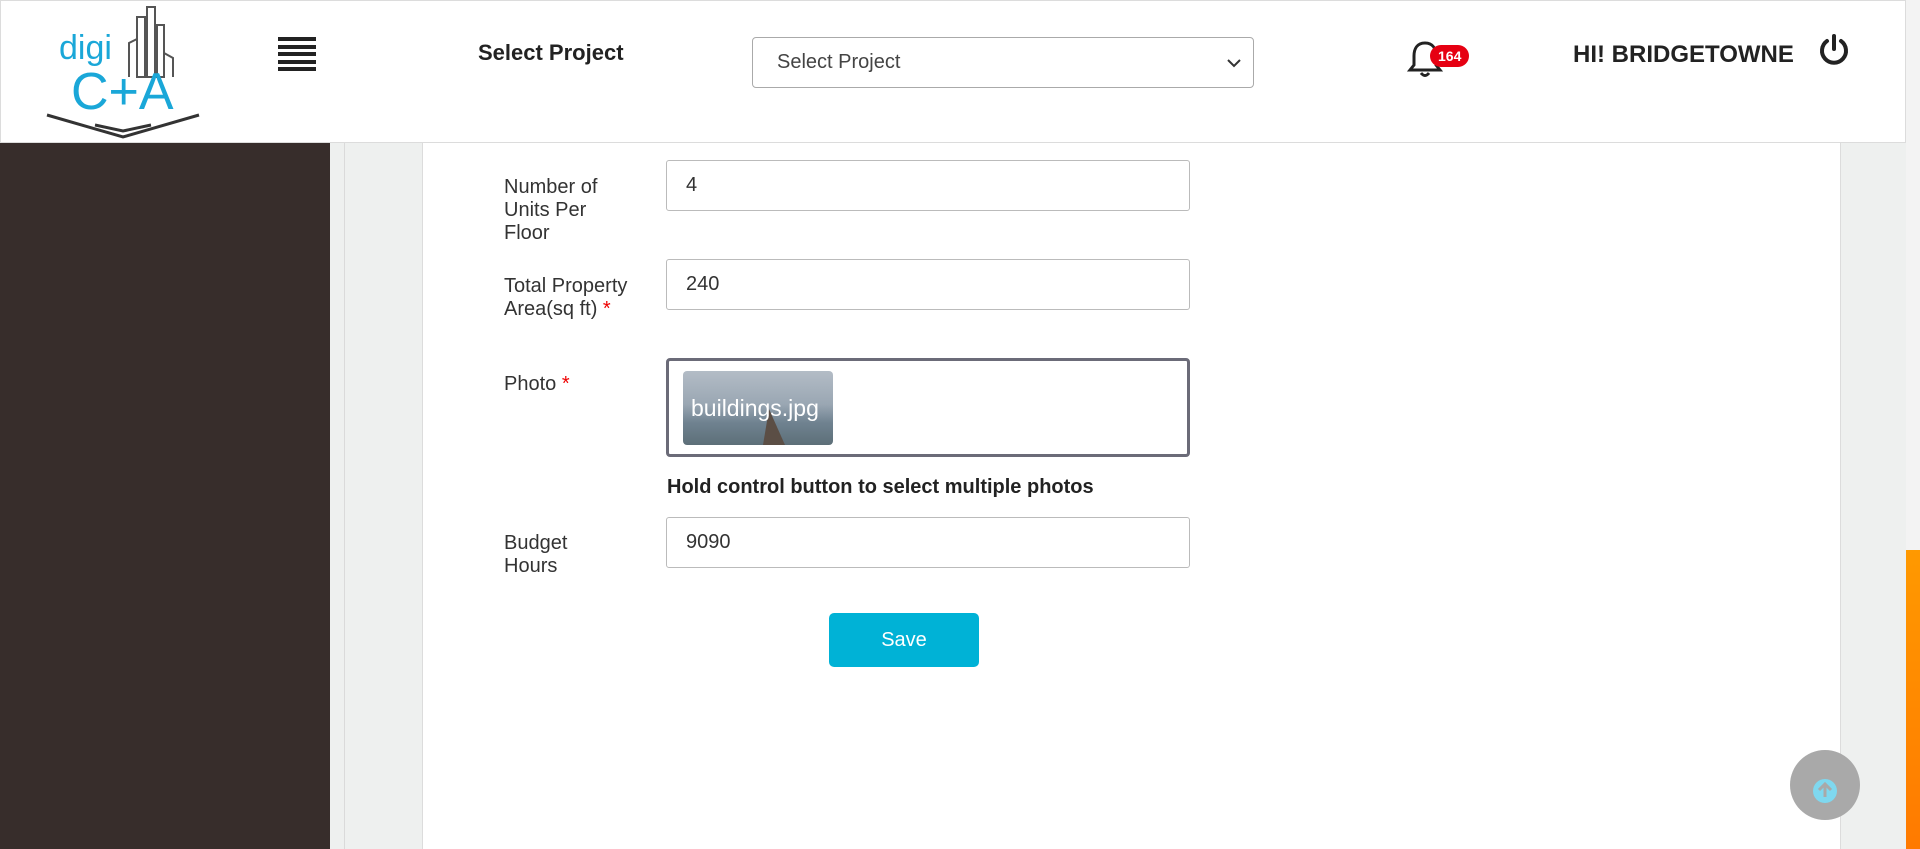  I want to click on svg-text: C+A, so click(122, 92).